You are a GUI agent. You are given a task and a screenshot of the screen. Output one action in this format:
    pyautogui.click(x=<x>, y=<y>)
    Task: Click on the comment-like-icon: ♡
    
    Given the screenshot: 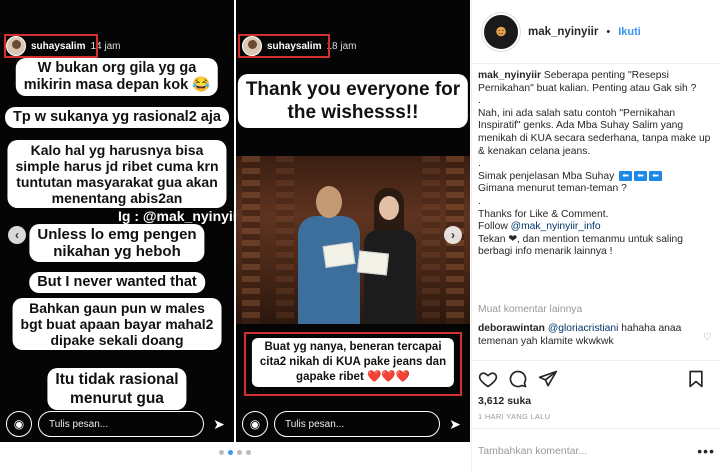 What is the action you would take?
    pyautogui.click(x=707, y=337)
    